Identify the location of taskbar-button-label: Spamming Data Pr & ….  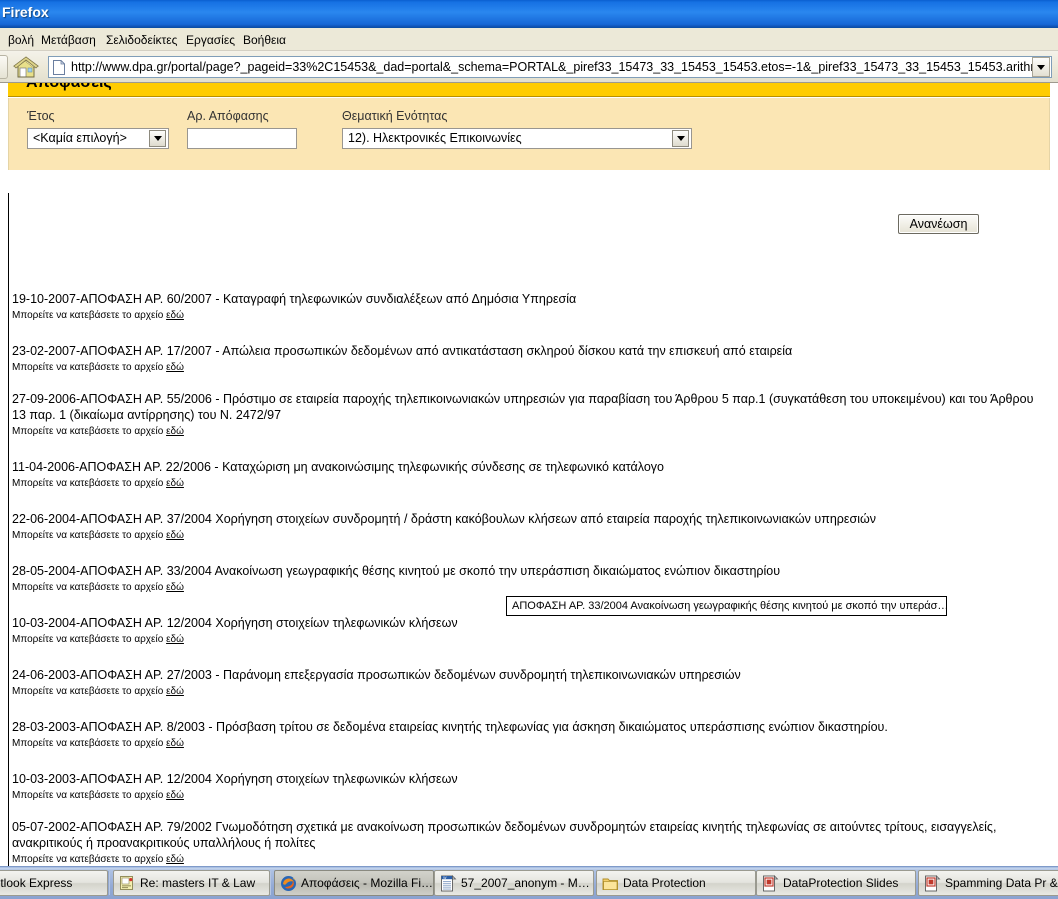
(1001, 883).